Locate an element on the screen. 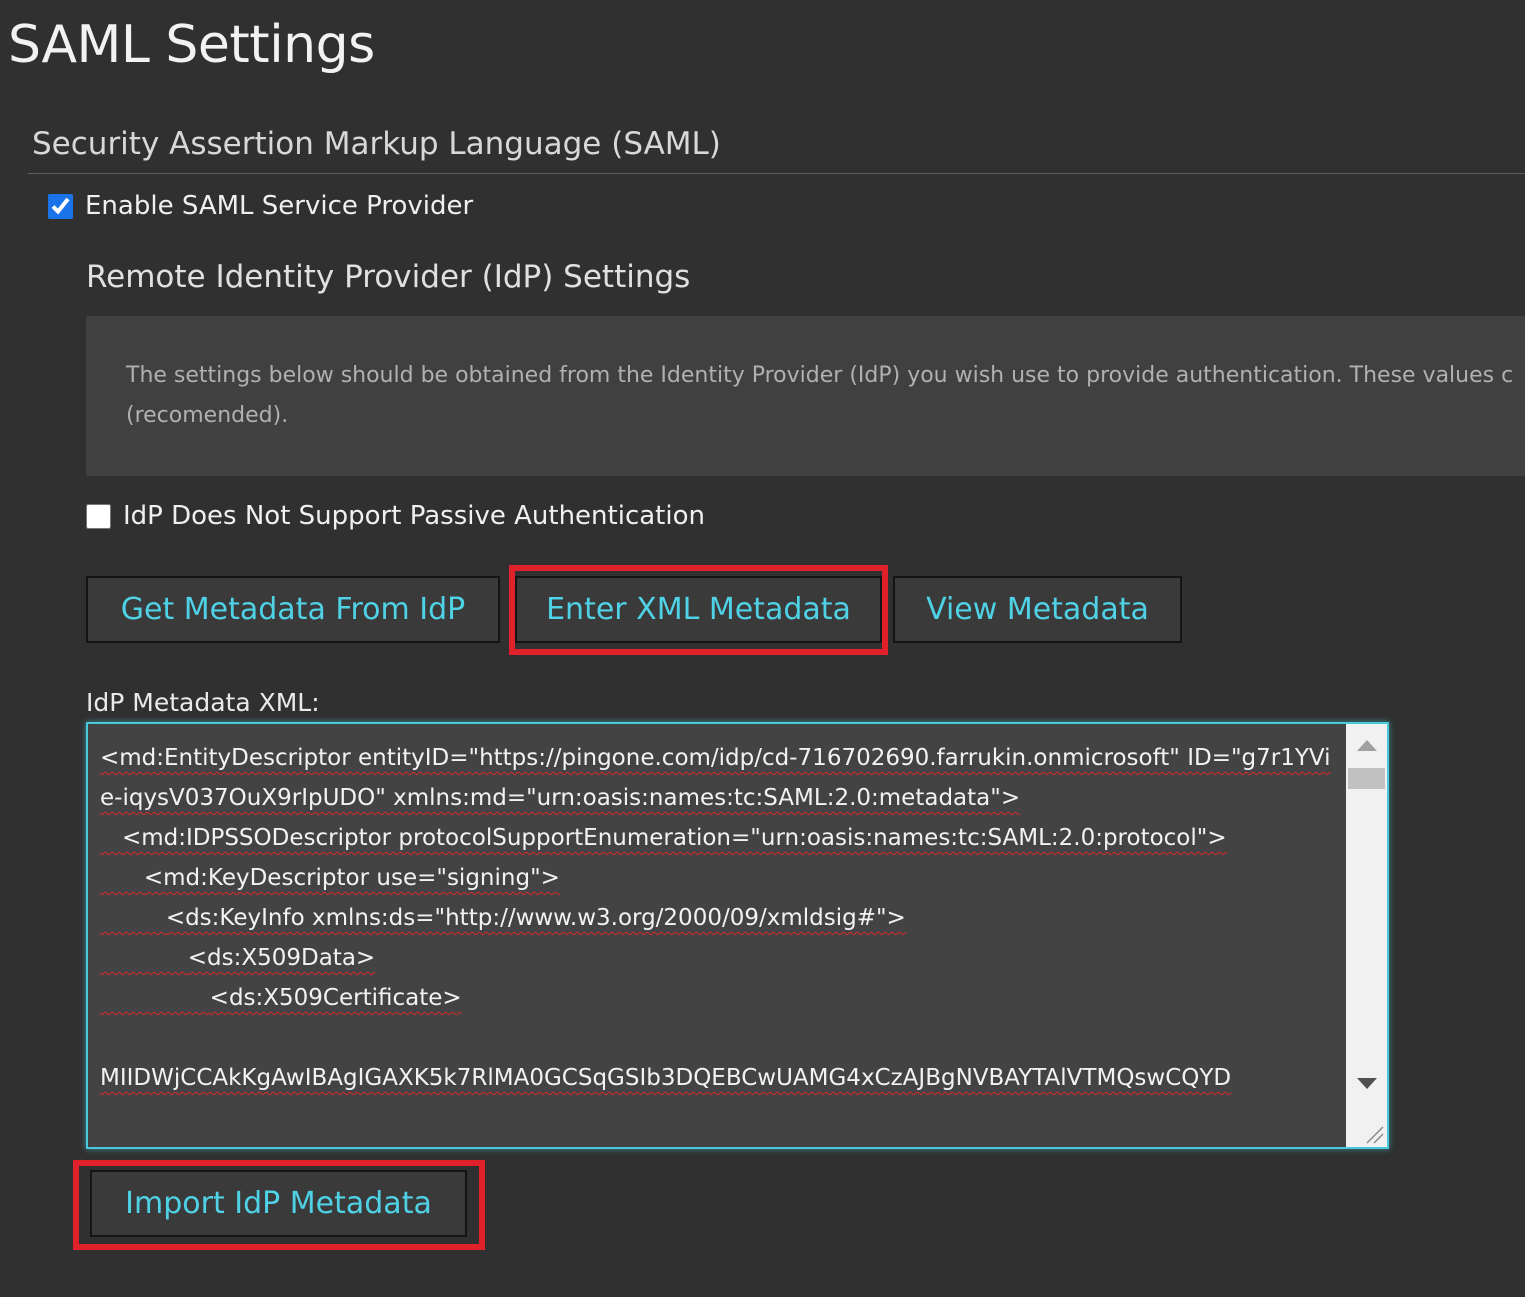 The height and width of the screenshot is (1297, 1525). enable-saml-checkbox is located at coordinates (60, 206).